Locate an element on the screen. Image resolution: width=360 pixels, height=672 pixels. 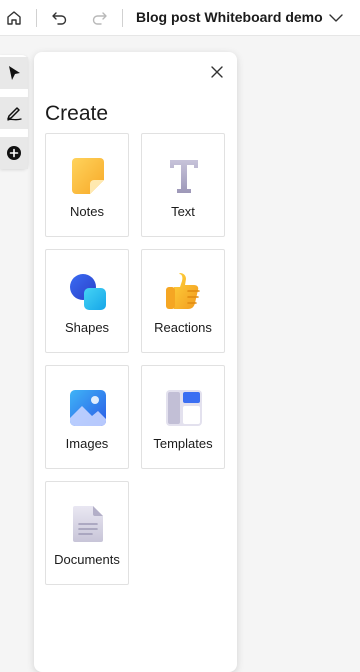
tile-label: Documents is located at coordinates (87, 559).